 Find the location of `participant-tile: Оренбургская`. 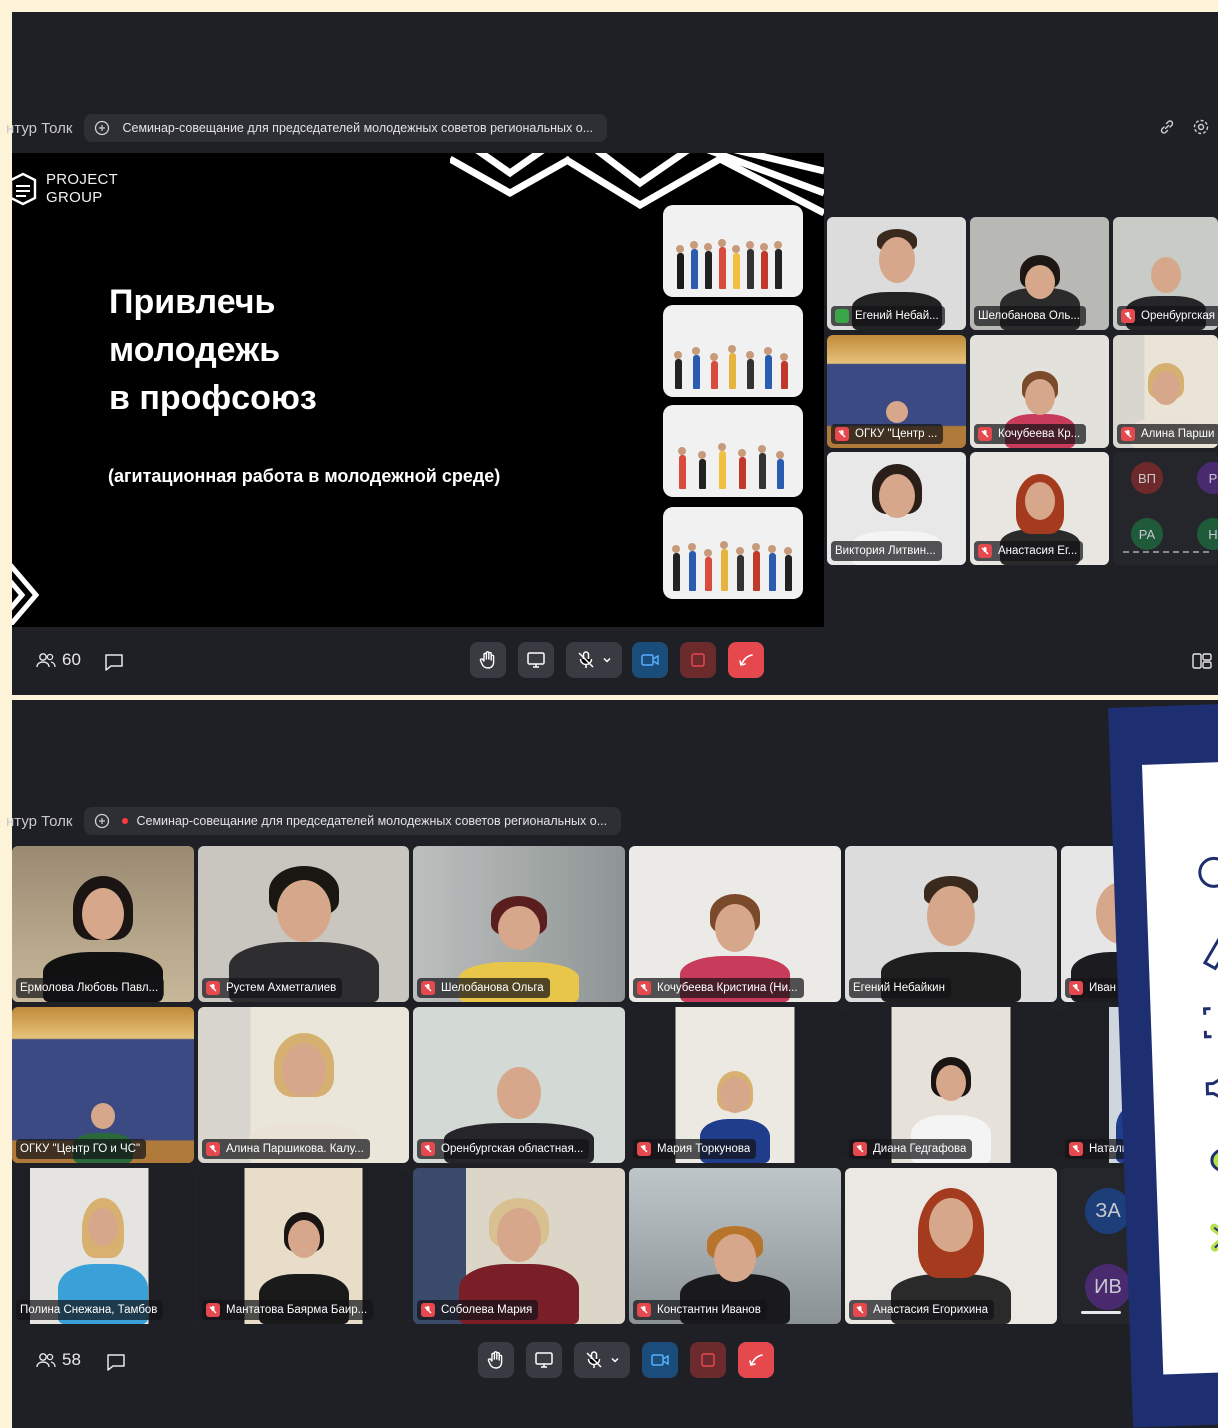

participant-tile: Оренбургская is located at coordinates (1165, 273).